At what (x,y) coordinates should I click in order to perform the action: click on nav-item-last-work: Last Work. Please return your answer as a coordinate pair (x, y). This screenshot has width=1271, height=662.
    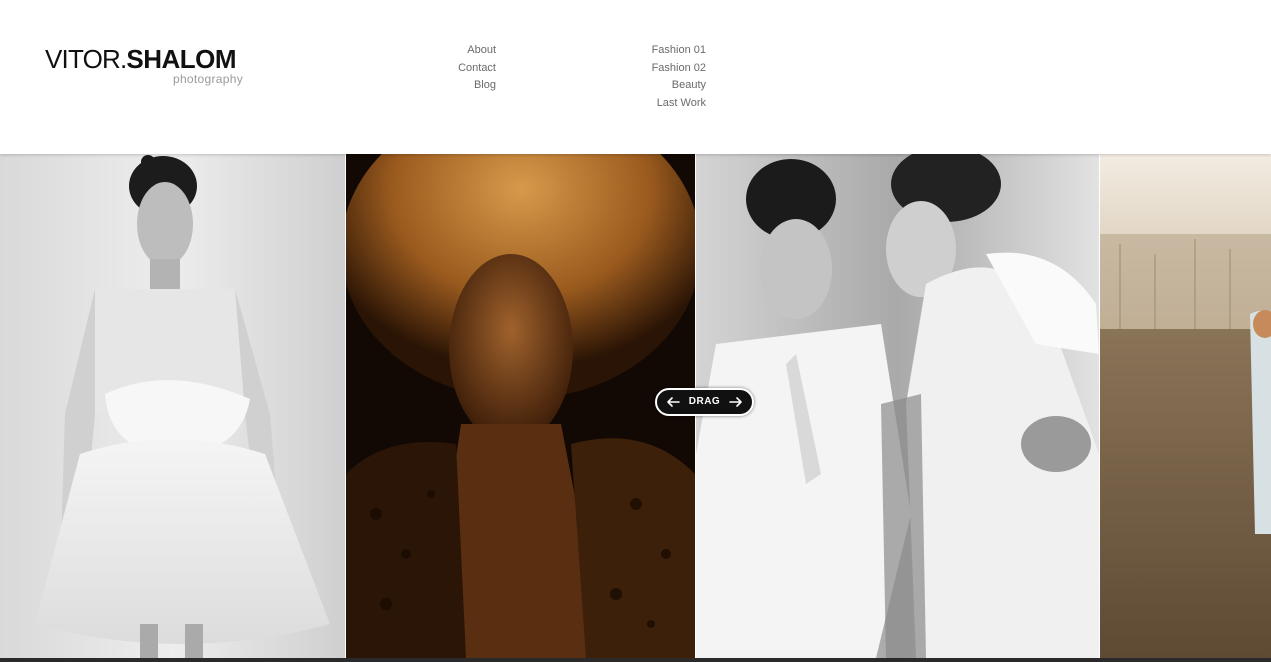
    Looking at the image, I should click on (653, 104).